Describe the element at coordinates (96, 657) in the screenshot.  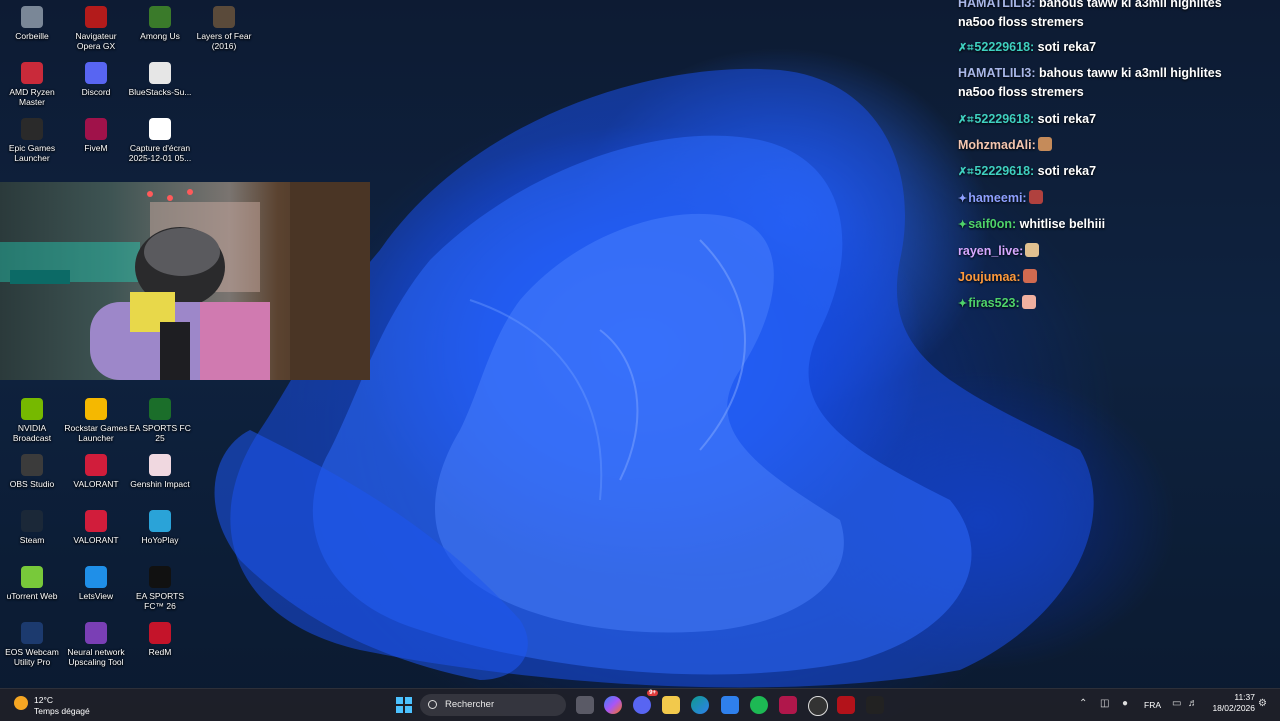
I see `desktop-icon-label: Neural network Upscaling Tool` at that location.